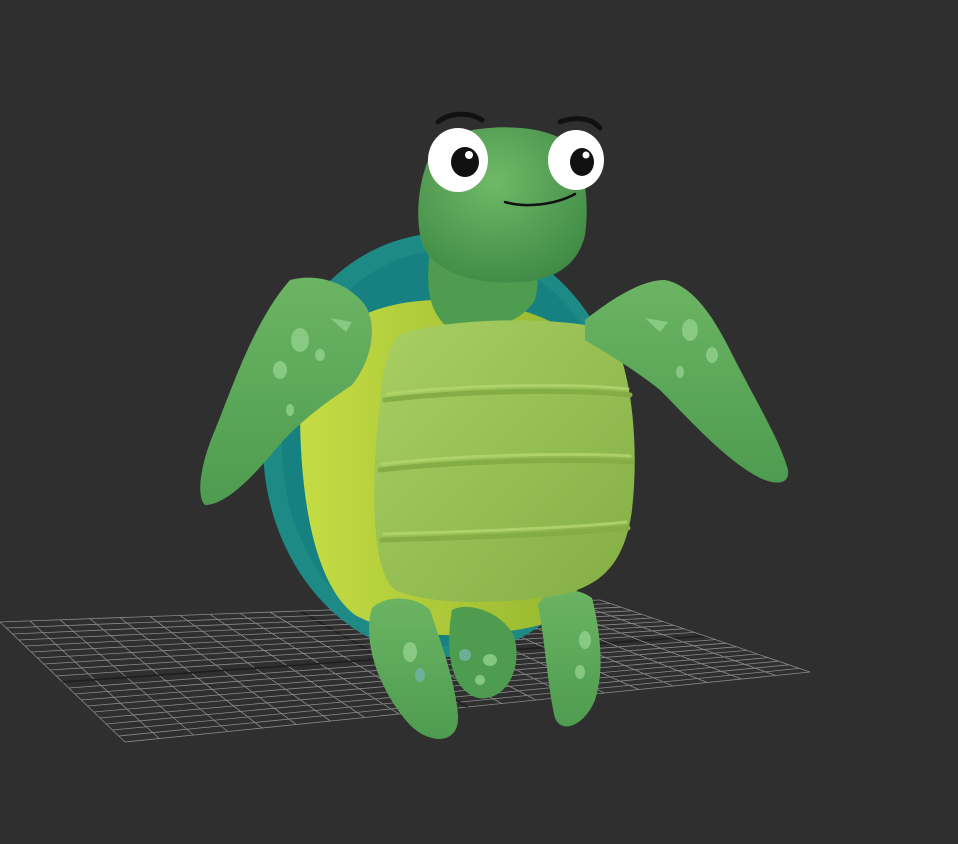 The image size is (958, 844). What do you see at coordinates (580, 123) in the screenshot?
I see `right-brow` at bounding box center [580, 123].